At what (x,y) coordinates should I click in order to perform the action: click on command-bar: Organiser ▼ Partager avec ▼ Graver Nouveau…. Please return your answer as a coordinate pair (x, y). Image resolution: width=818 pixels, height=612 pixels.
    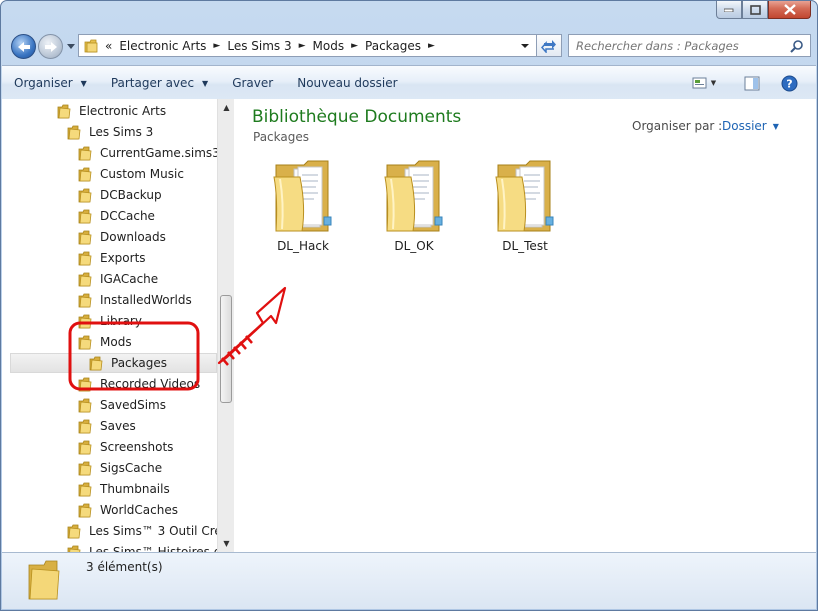
    Looking at the image, I should click on (409, 83).